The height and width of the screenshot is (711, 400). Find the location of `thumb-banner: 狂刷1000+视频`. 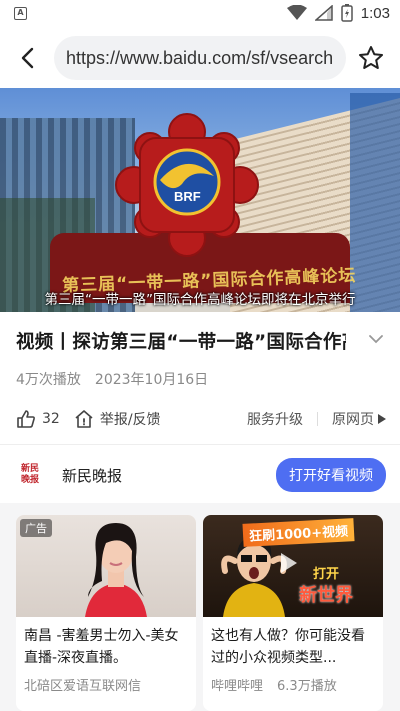

thumb-banner: 狂刷1000+视频 is located at coordinates (298, 532).